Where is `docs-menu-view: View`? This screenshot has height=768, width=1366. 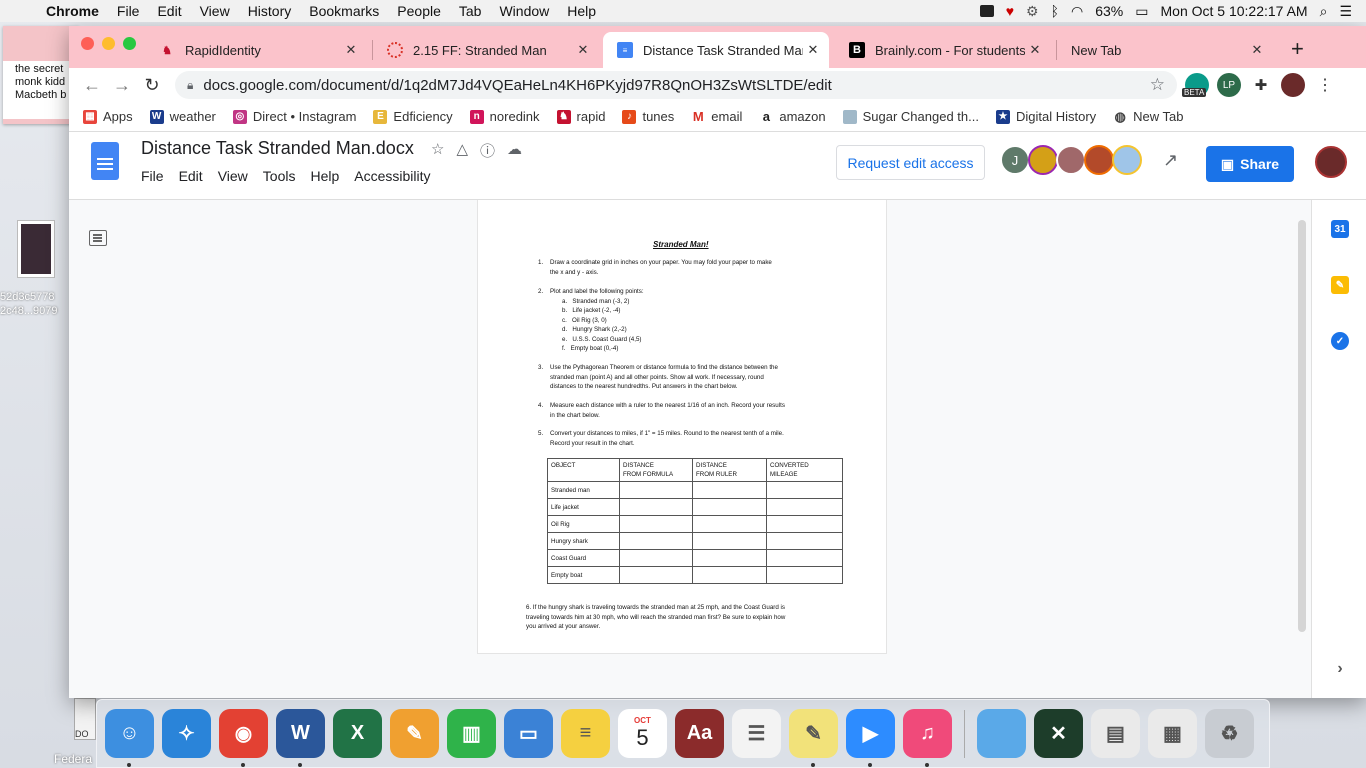
docs-menu-view: View is located at coordinates (233, 176).